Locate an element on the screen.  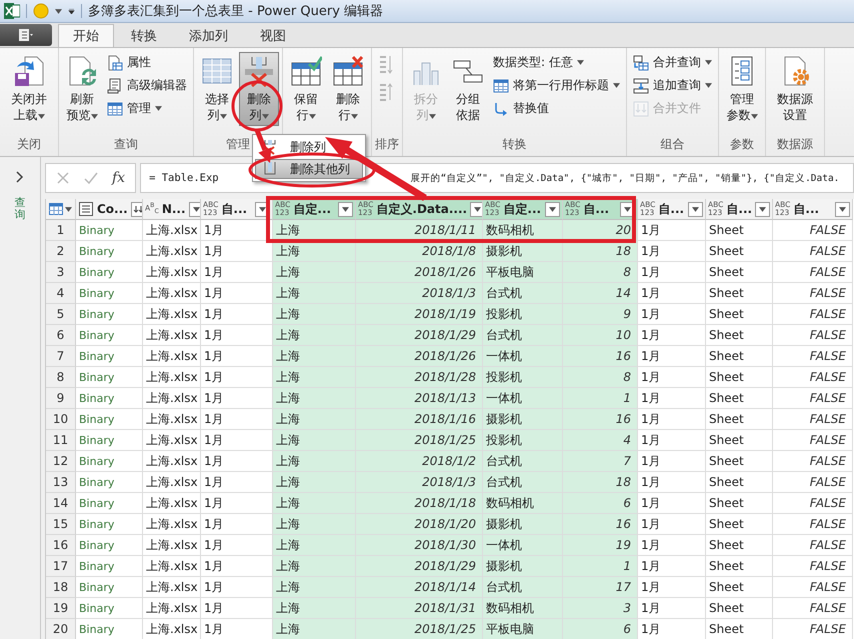
expand-button is located at coordinates (136, 209).